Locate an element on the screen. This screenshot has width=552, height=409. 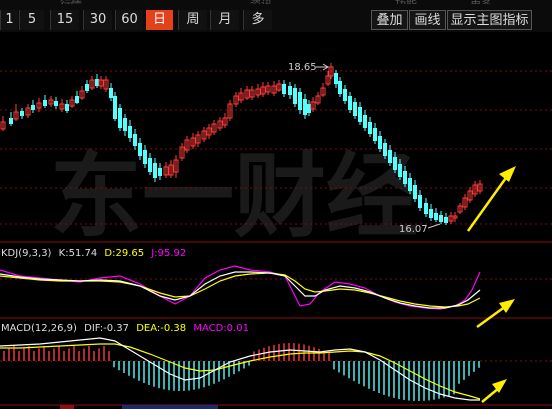
kdj-k-value: K:51.74 is located at coordinates (78, 253).